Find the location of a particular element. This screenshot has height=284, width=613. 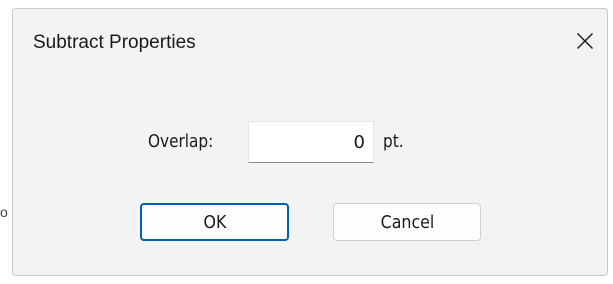

overlap-unit-label: pt. is located at coordinates (393, 141).